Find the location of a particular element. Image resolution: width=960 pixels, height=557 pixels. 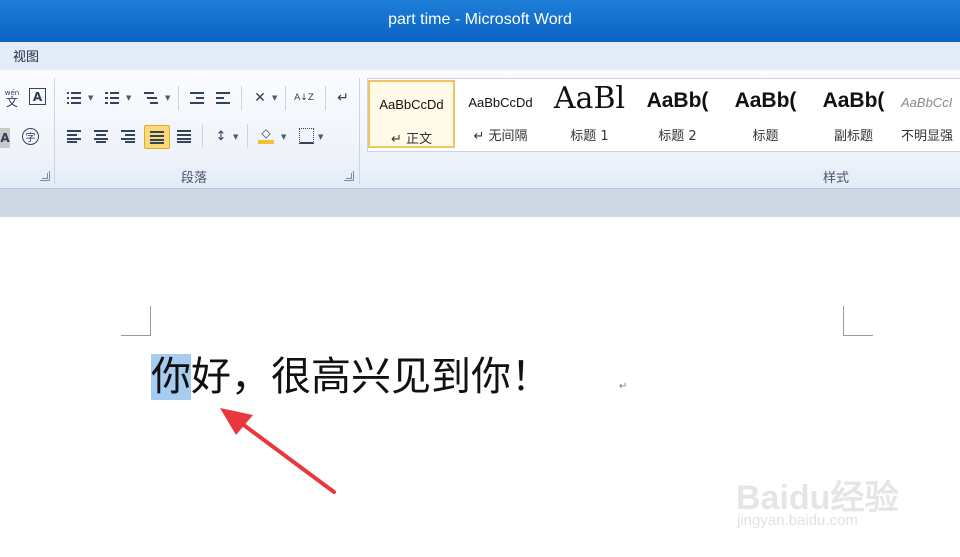

chinese-layout-icon: ✕ is located at coordinates (260, 98).